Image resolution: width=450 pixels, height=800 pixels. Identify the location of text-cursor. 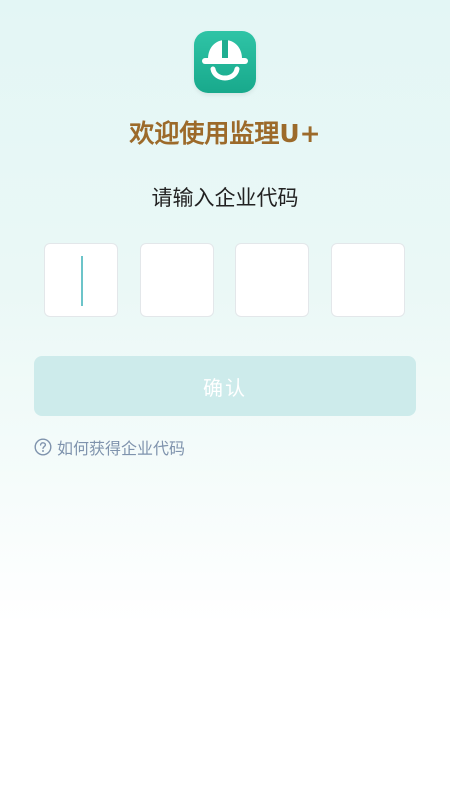
(82, 281).